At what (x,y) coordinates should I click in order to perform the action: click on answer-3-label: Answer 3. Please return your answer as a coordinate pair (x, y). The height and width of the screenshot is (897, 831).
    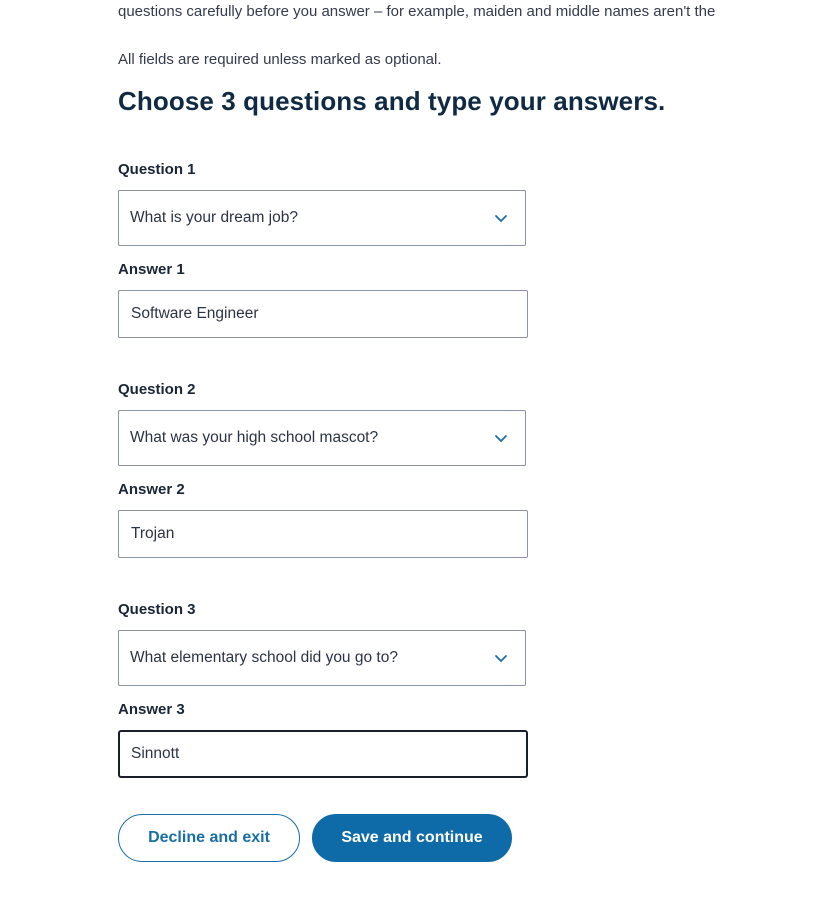
    Looking at the image, I should click on (151, 709).